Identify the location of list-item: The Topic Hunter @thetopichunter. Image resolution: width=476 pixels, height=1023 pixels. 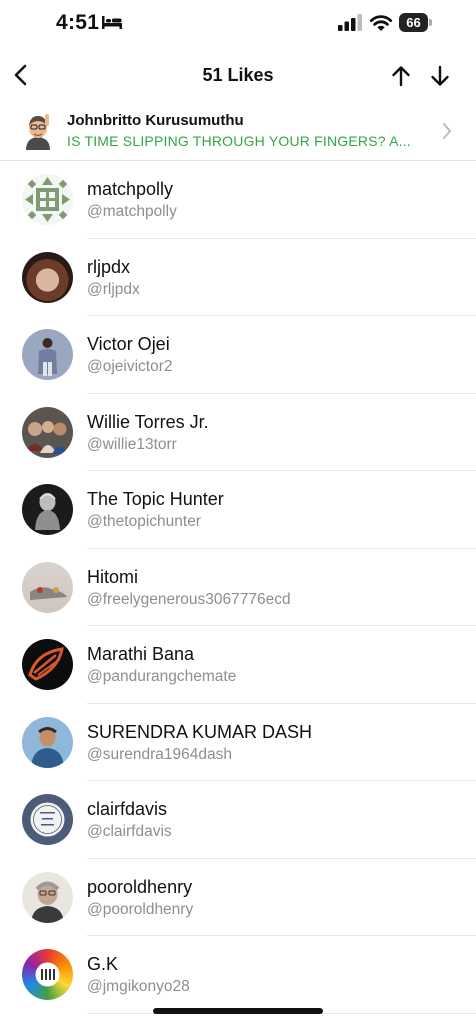
(238, 510).